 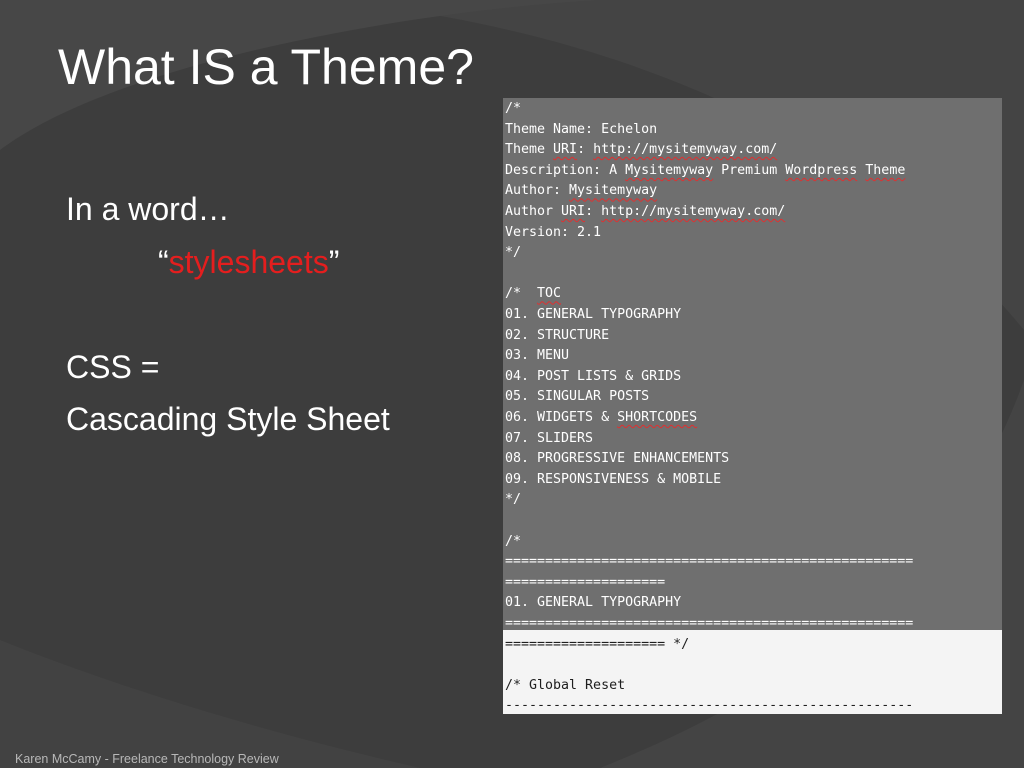 What do you see at coordinates (657, 417) in the screenshot?
I see `spellcheck-flagged-word: SHORTCODES` at bounding box center [657, 417].